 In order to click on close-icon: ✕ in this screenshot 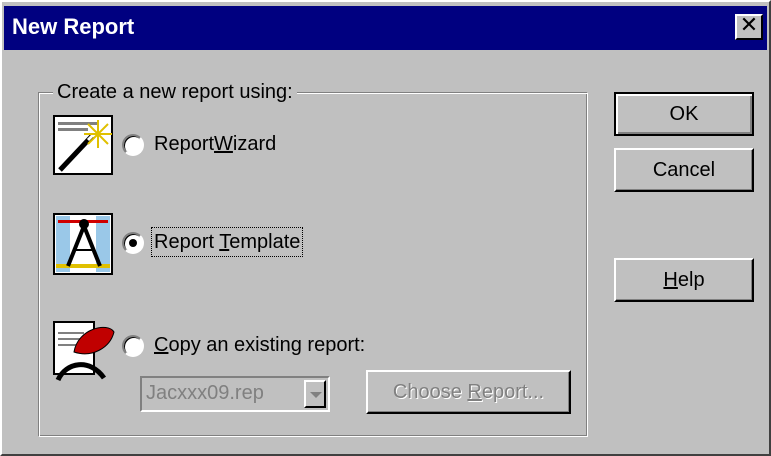, I will do `click(749, 25)`.